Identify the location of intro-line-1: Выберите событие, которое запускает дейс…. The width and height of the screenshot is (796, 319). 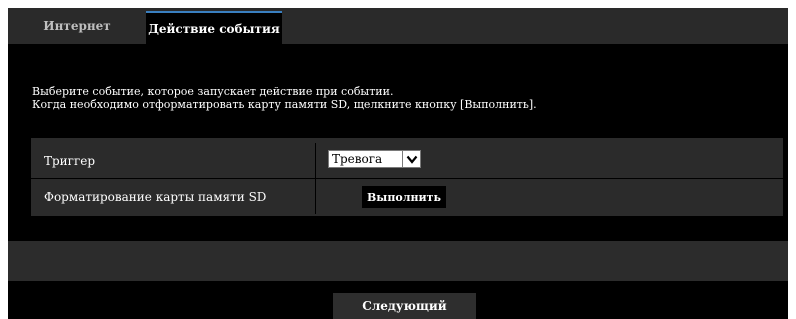
(213, 91).